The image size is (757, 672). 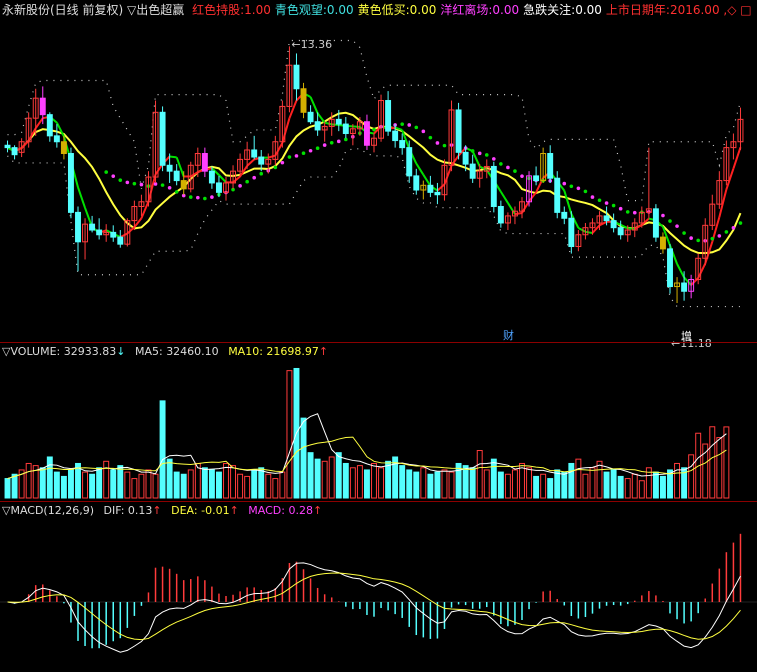 What do you see at coordinates (314, 10) in the screenshot?
I see `indicator-item: 青色观望:0.00` at bounding box center [314, 10].